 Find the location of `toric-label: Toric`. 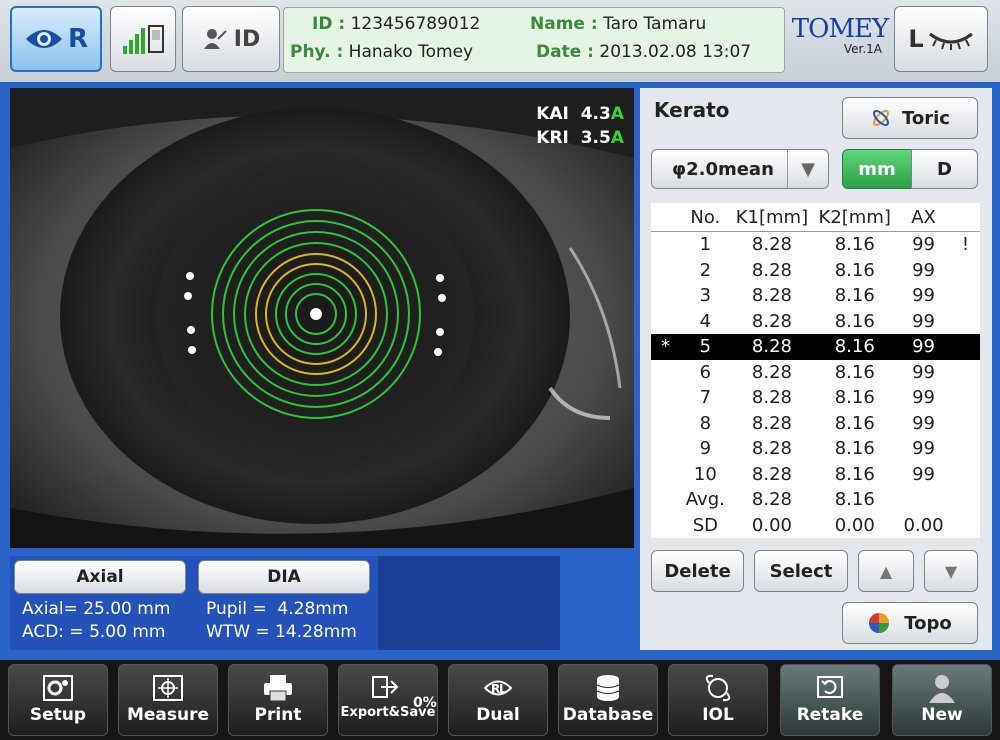

toric-label: Toric is located at coordinates (926, 118).